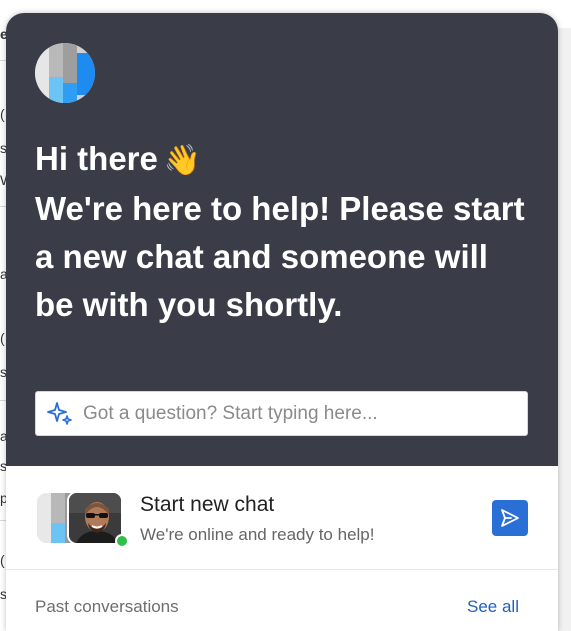 The image size is (571, 631). What do you see at coordinates (293, 413) in the screenshot?
I see `question-input` at bounding box center [293, 413].